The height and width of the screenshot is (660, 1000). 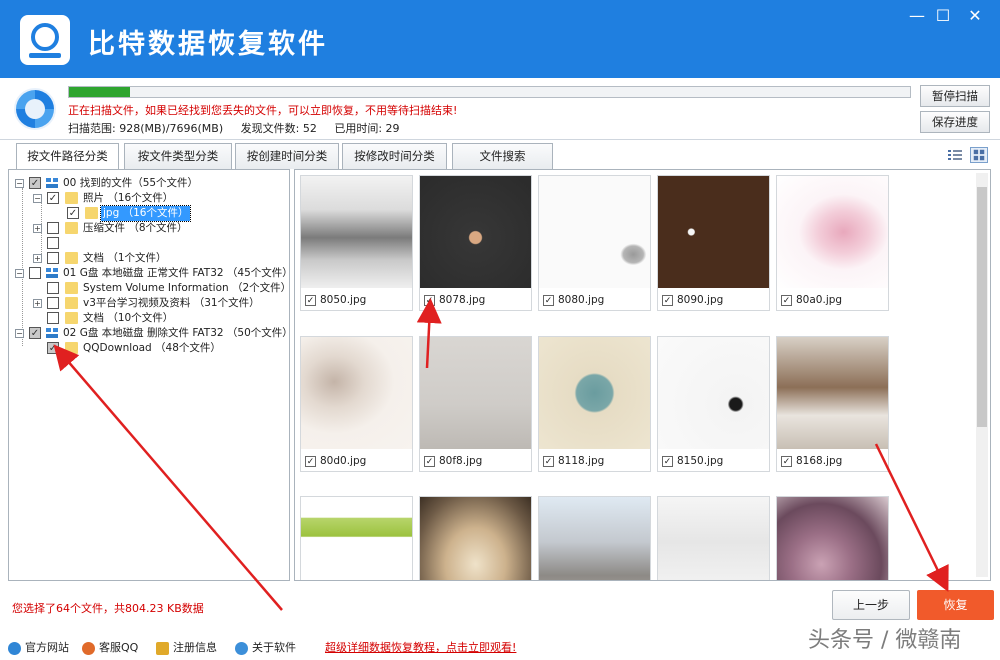 I want to click on scrollbar-thumb, so click(x=982, y=307).